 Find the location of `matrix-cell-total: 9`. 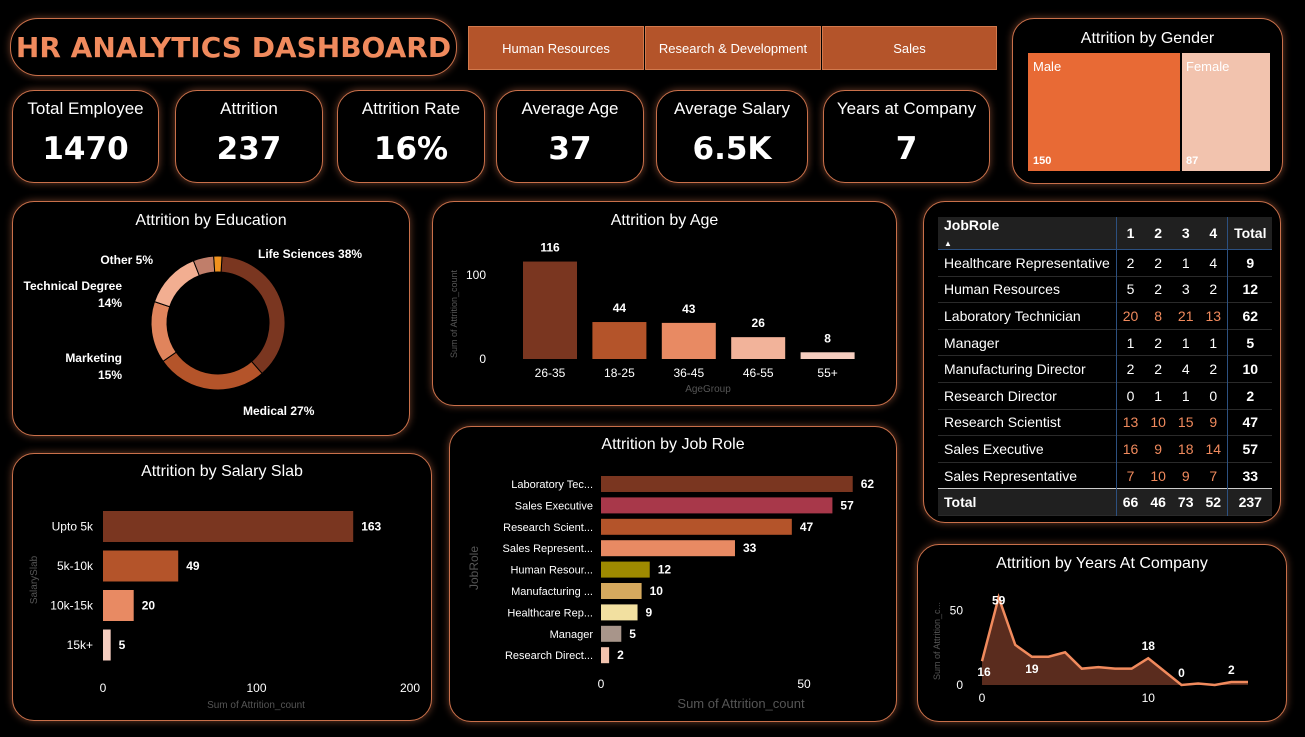

matrix-cell-total: 9 is located at coordinates (1250, 263).